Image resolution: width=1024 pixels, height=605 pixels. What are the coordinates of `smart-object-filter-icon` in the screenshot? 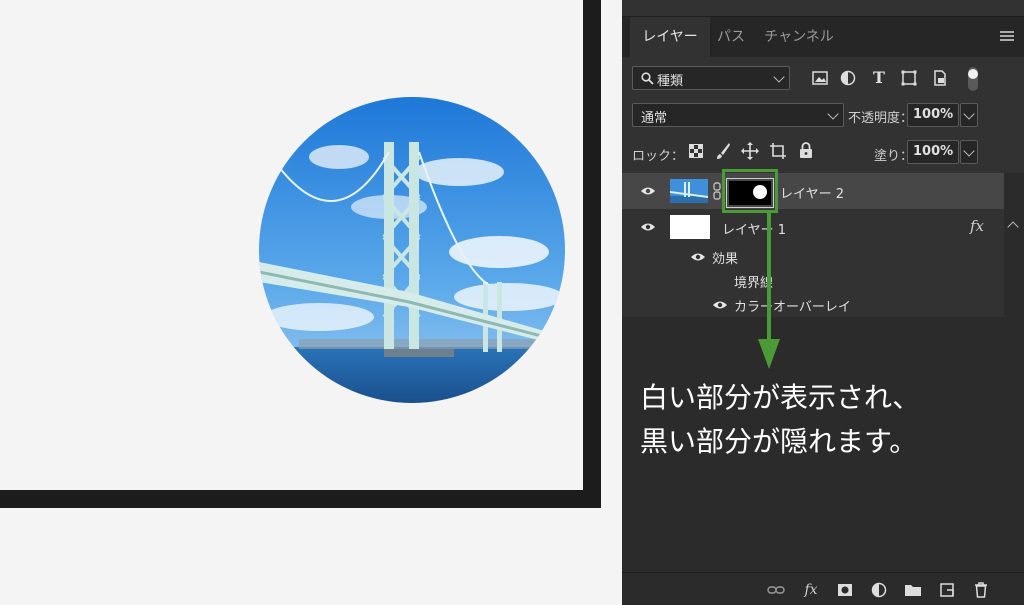 It's located at (940, 78).